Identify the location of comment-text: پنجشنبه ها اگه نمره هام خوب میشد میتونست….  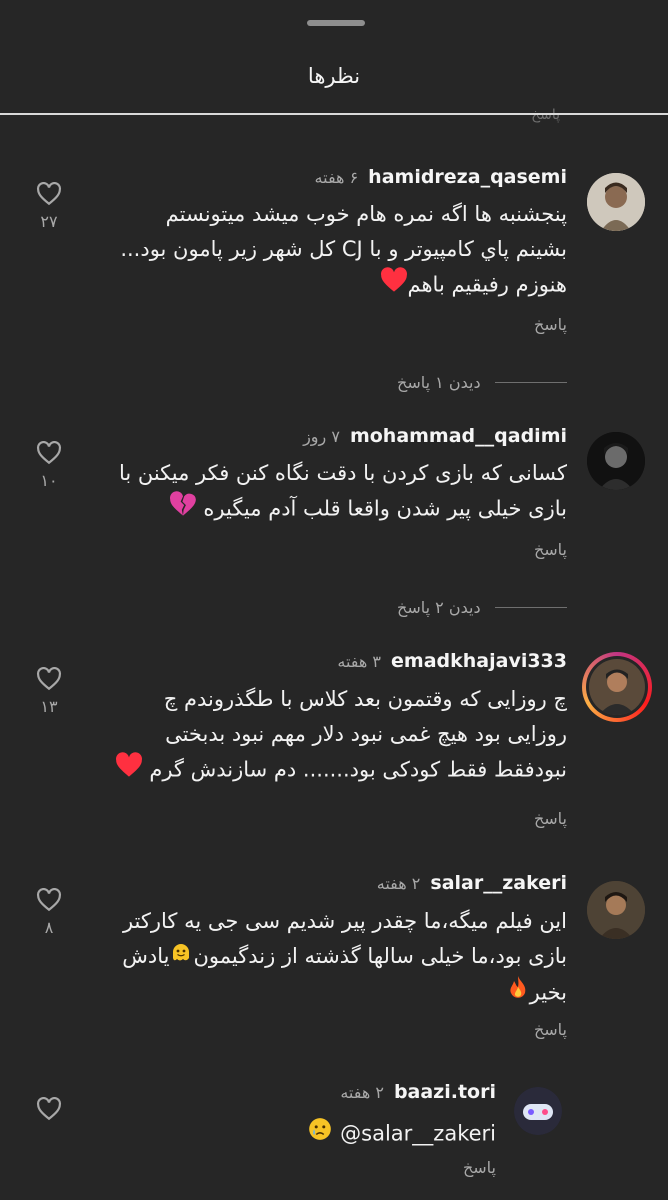
(366, 214).